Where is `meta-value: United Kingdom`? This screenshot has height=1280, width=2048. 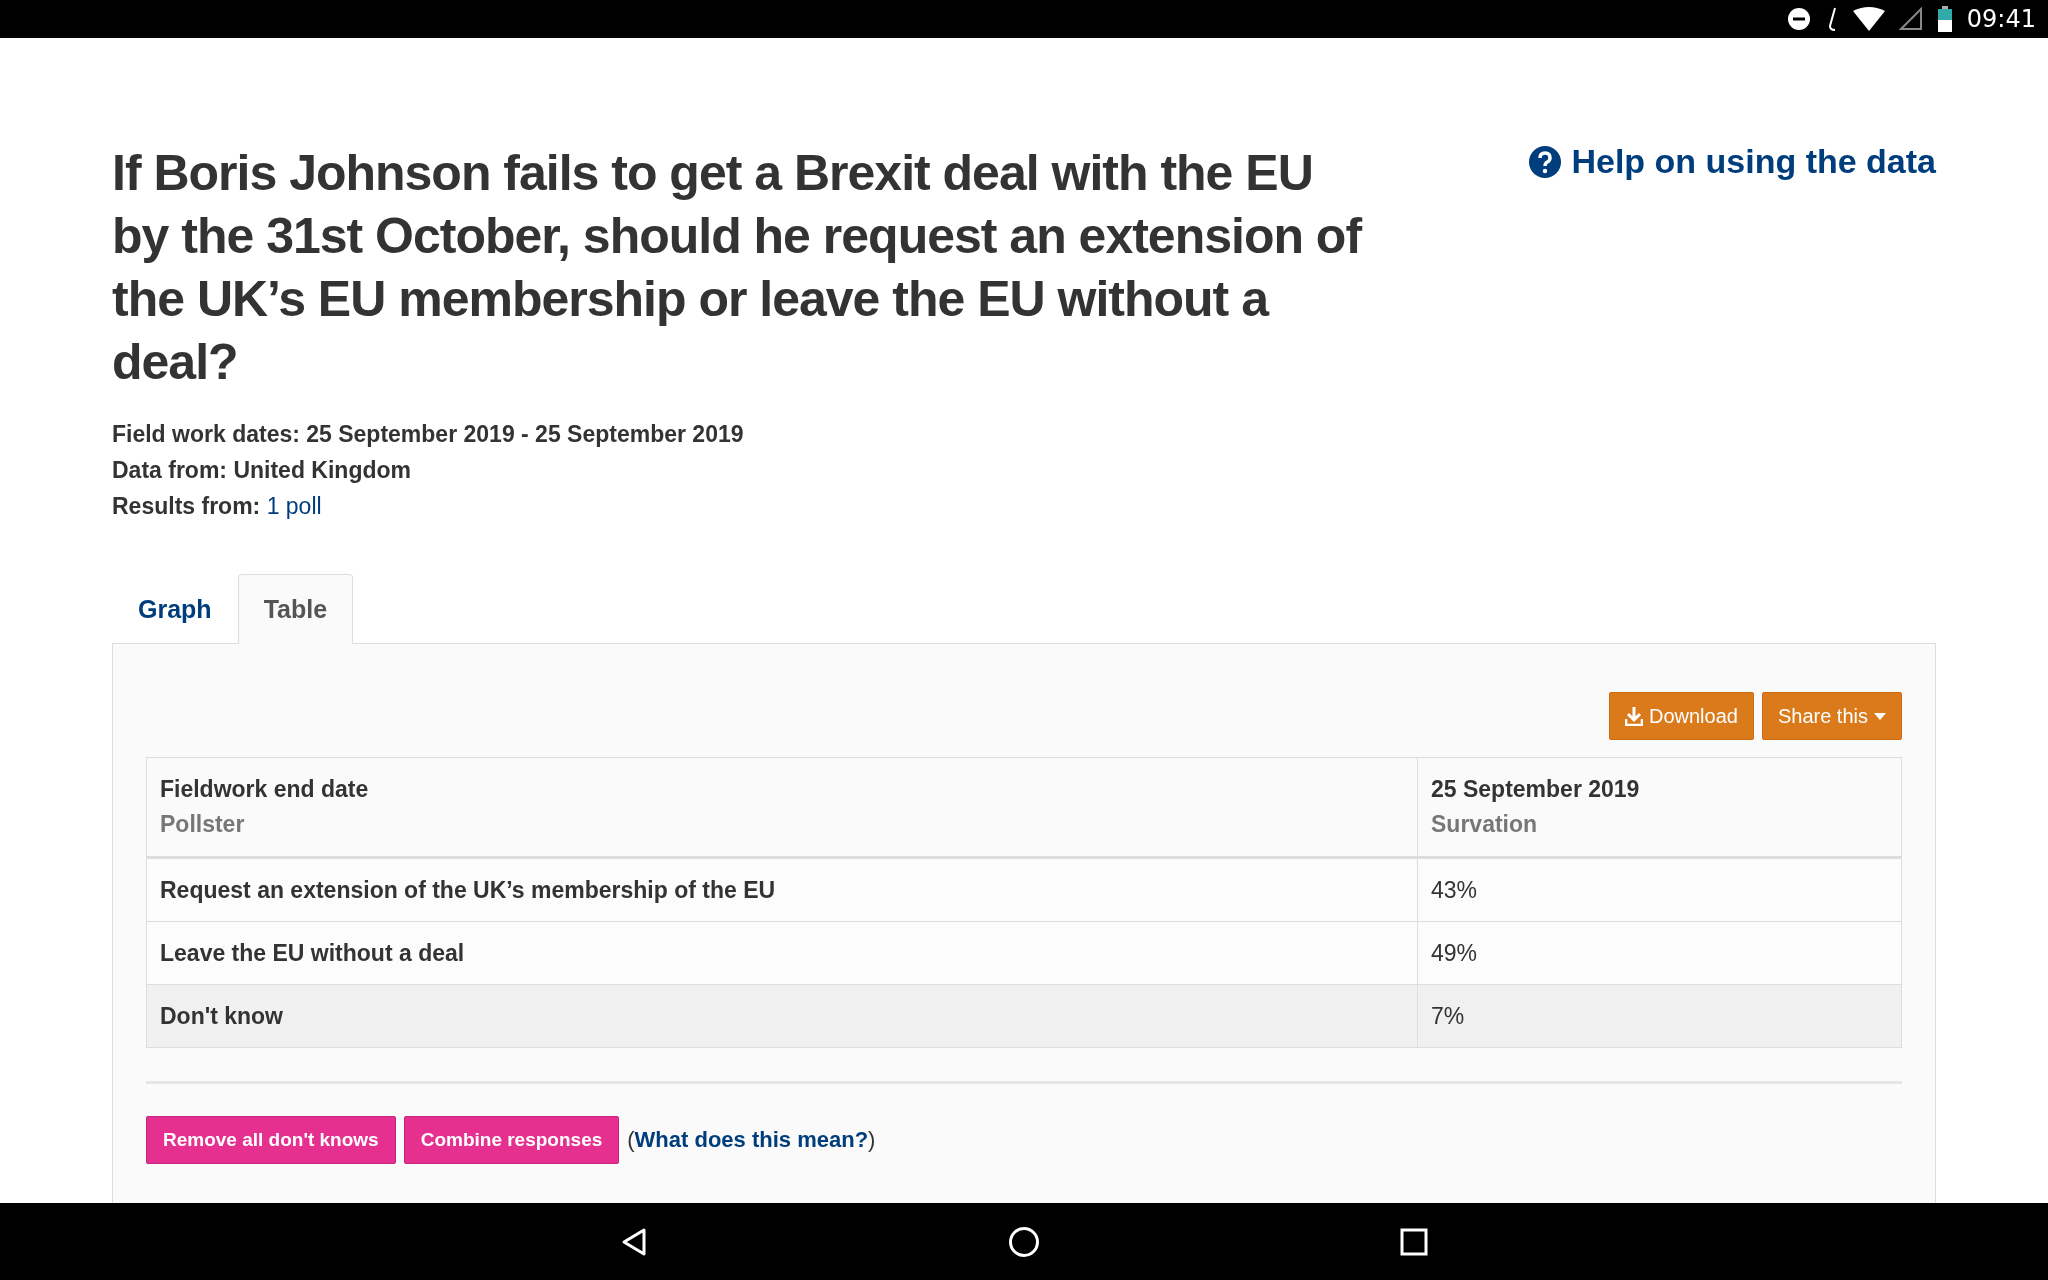 meta-value: United Kingdom is located at coordinates (322, 470).